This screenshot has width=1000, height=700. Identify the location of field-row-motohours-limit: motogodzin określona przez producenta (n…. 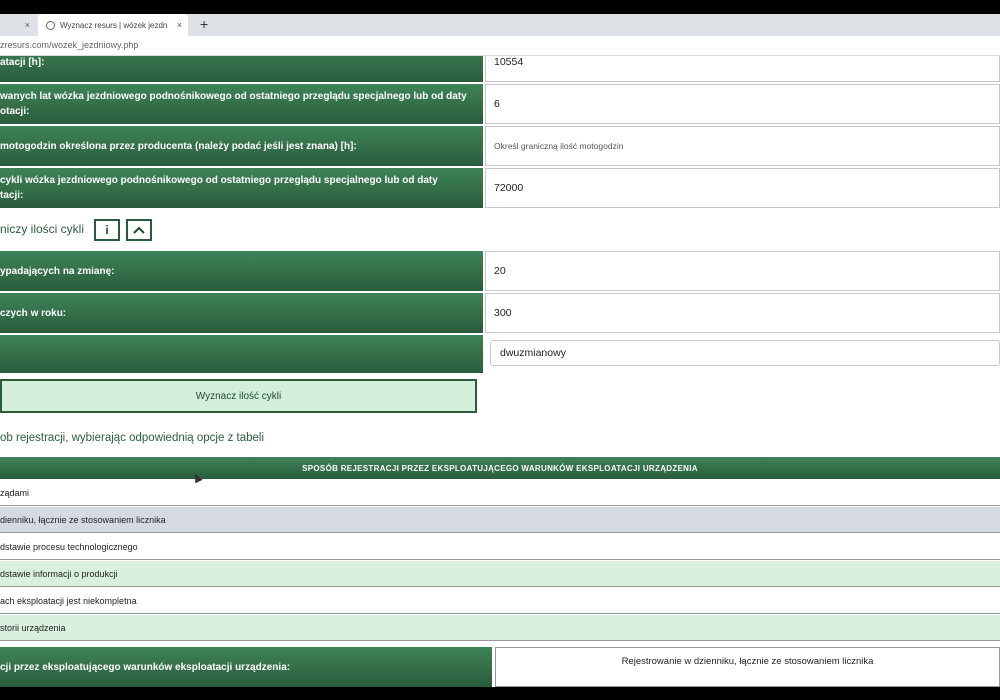
(500, 146).